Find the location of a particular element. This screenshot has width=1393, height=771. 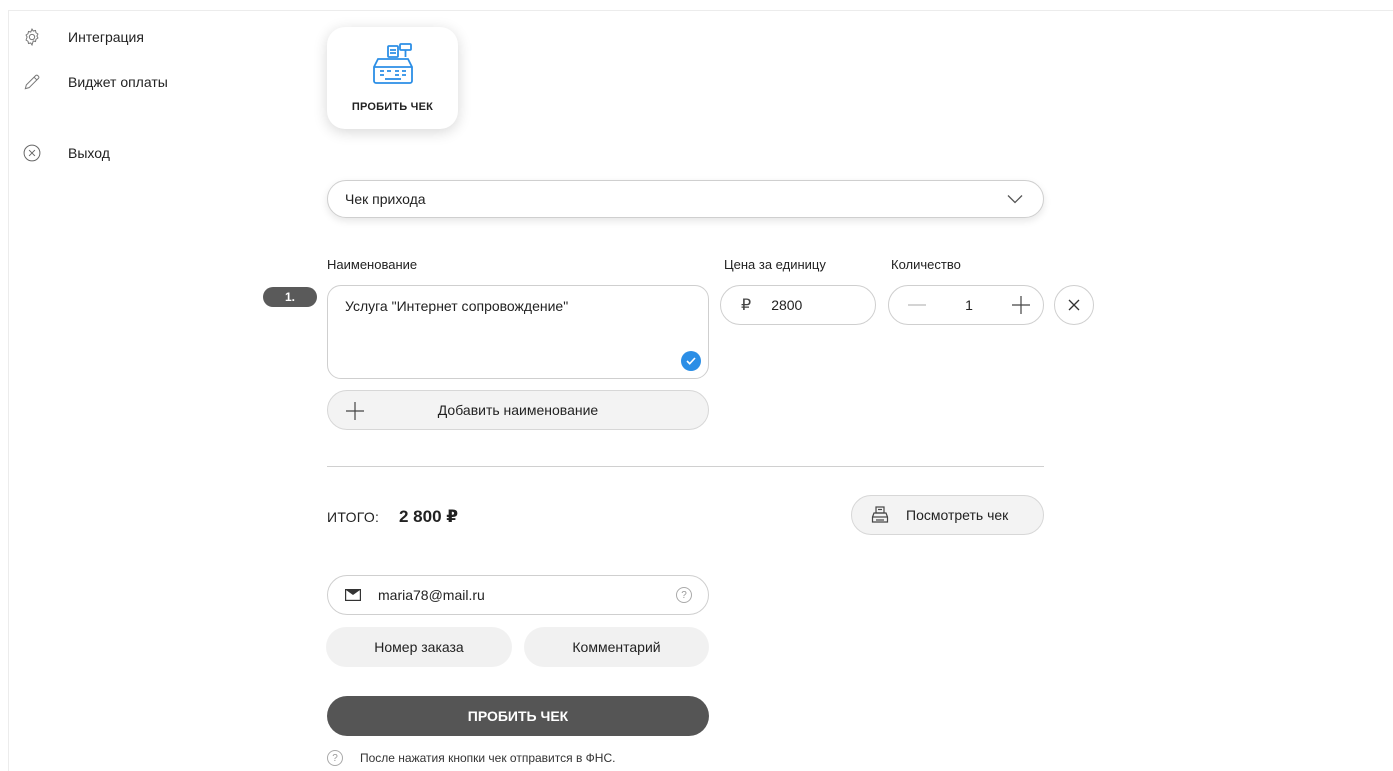

quantity-stepper: 1 is located at coordinates (966, 305).